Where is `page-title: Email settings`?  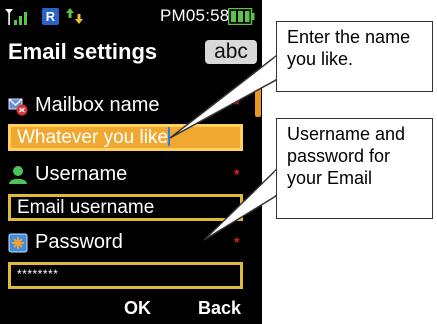
page-title: Email settings is located at coordinates (83, 51).